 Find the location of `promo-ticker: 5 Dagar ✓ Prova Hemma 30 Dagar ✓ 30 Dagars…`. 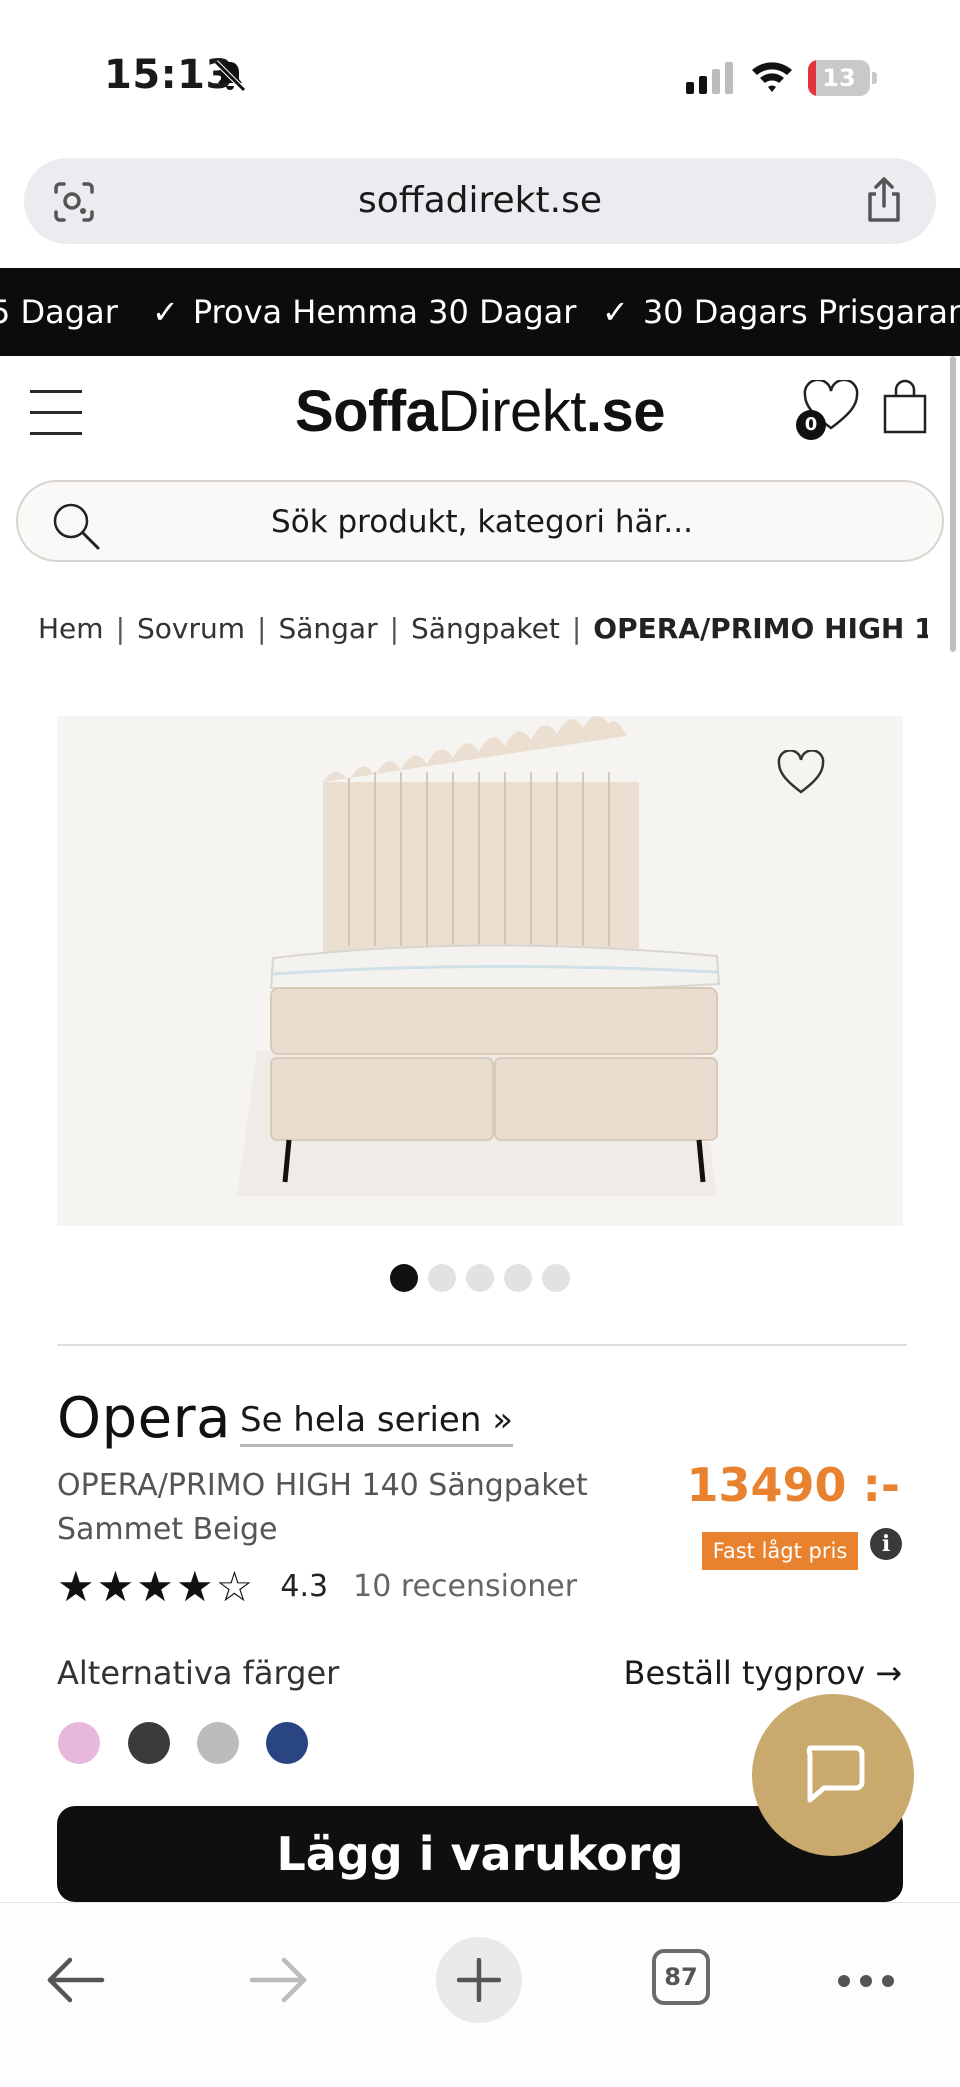

promo-ticker: 5 Dagar ✓ Prova Hemma 30 Dagar ✓ 30 Dagars… is located at coordinates (480, 312).